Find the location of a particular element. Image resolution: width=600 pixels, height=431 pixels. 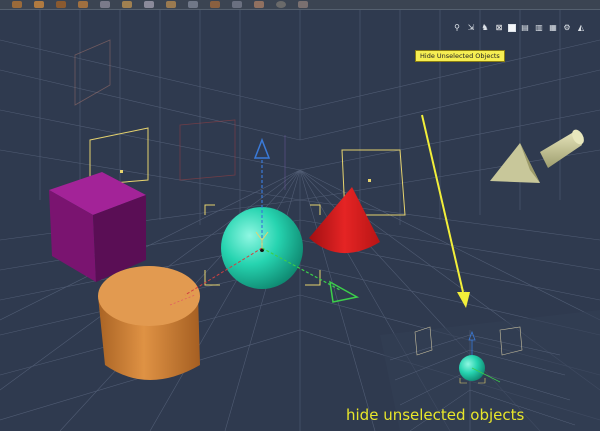

render-icon is located at coordinates (193, 4).